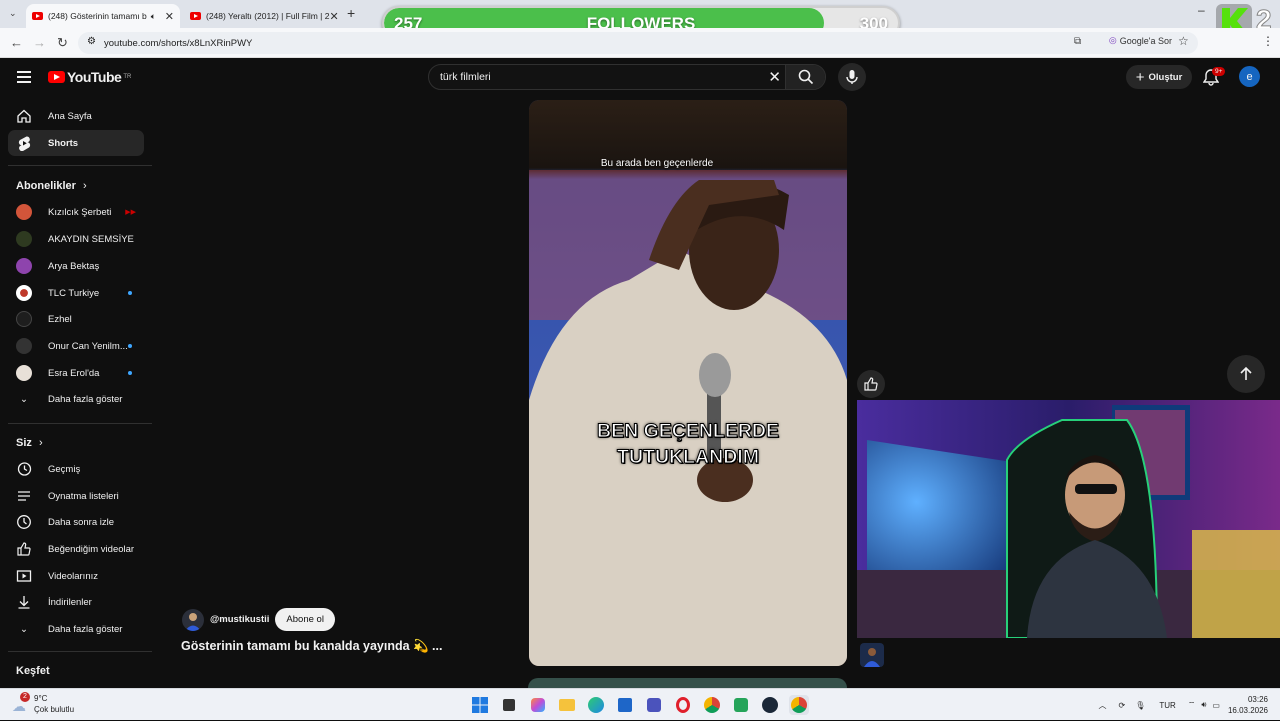  I want to click on create-button: + Oluştur, so click(1159, 77).